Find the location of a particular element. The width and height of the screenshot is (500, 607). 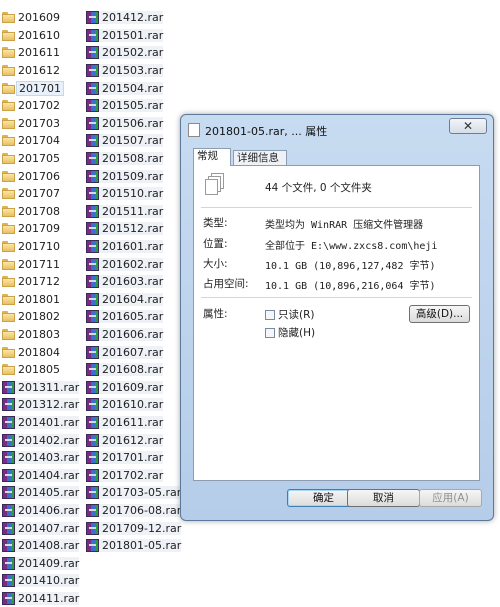

rar-file-item: 201509.rar is located at coordinates (125, 176).